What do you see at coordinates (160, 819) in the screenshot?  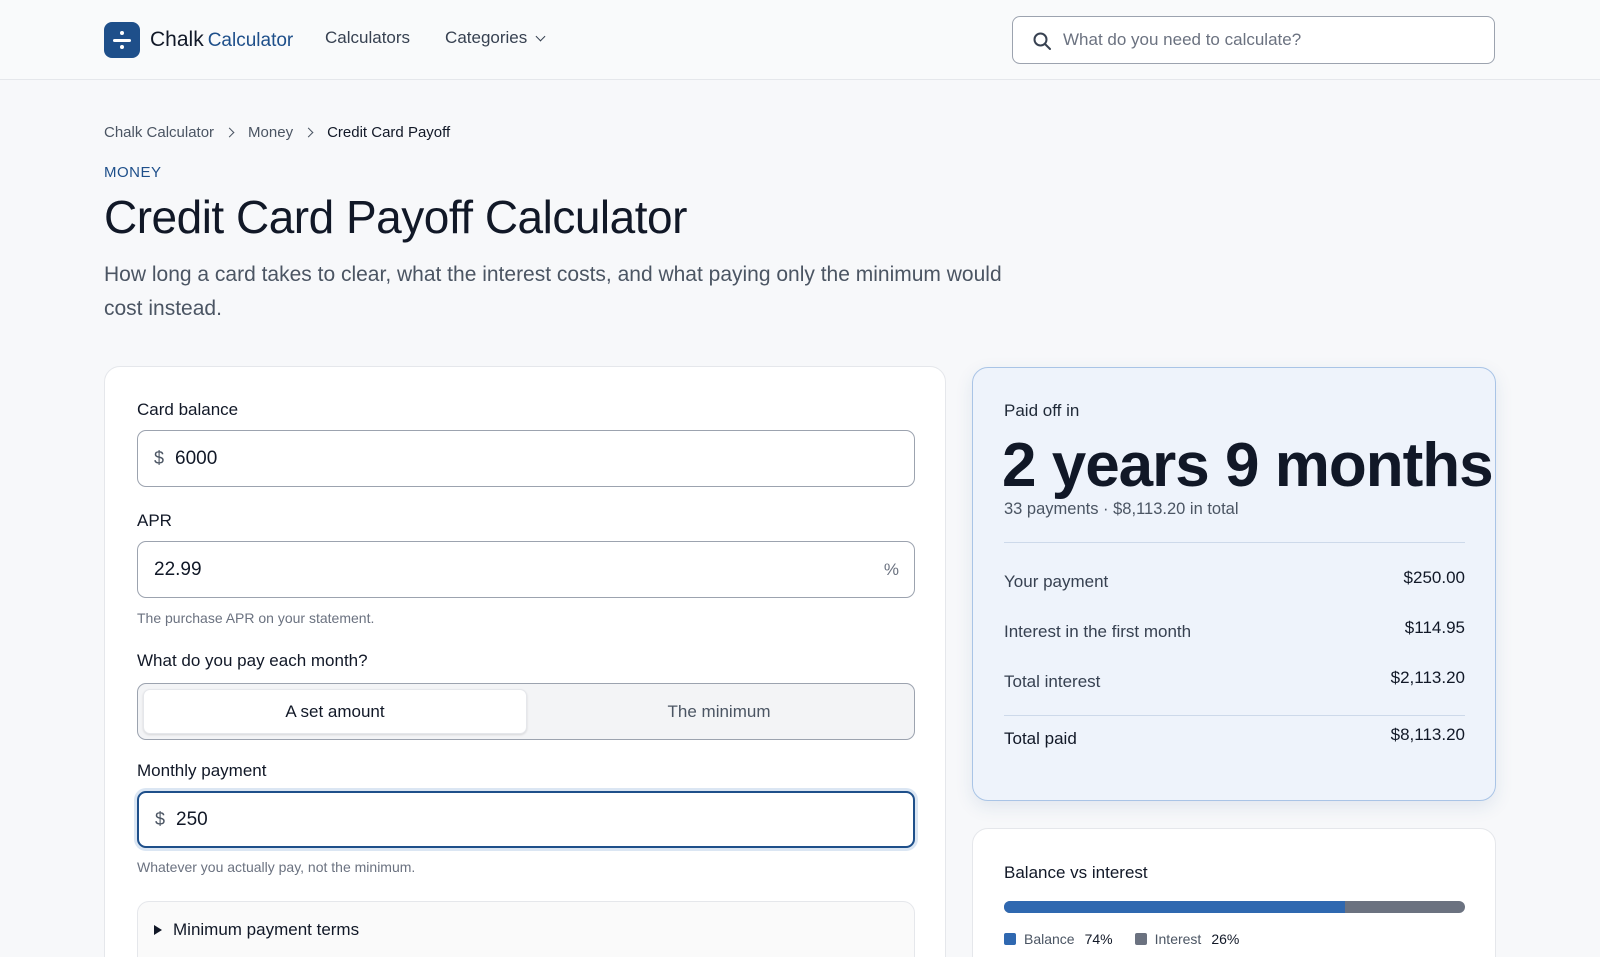 I see `monthly-payment-prefix: $` at bounding box center [160, 819].